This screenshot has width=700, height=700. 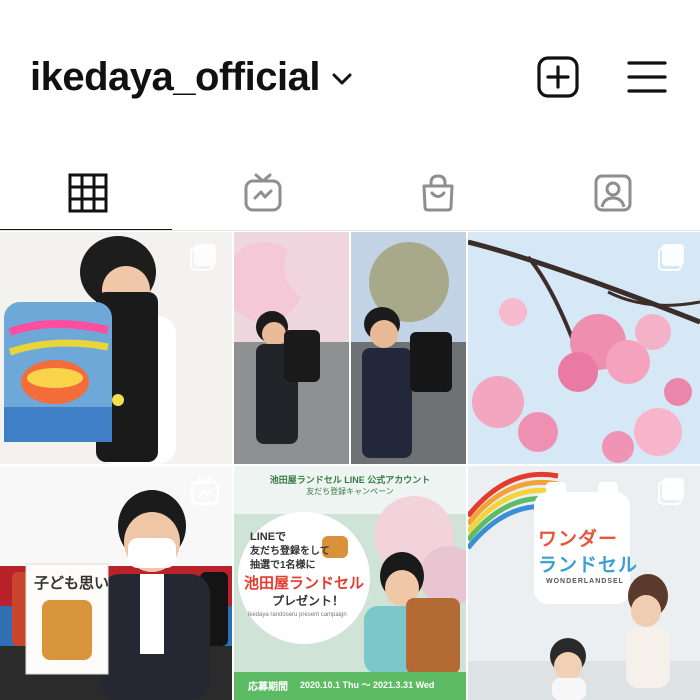 What do you see at coordinates (350, 491) in the screenshot?
I see `campaign-top-line2: 友だち登録キャンペーン` at bounding box center [350, 491].